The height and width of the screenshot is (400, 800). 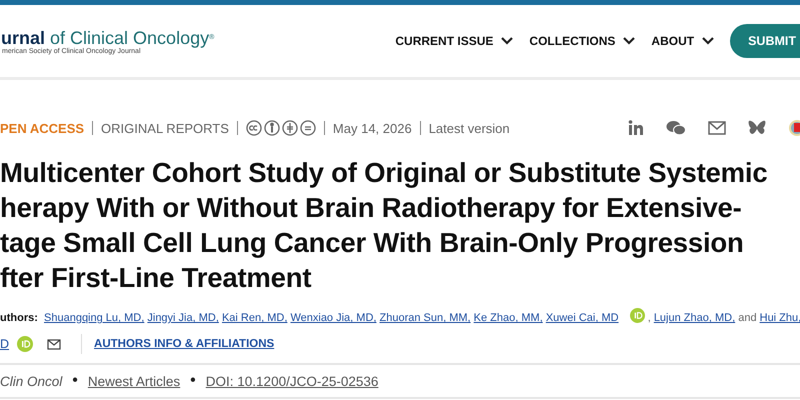 What do you see at coordinates (94, 318) in the screenshot?
I see `author-link: Shuangqing Lu, MD,` at bounding box center [94, 318].